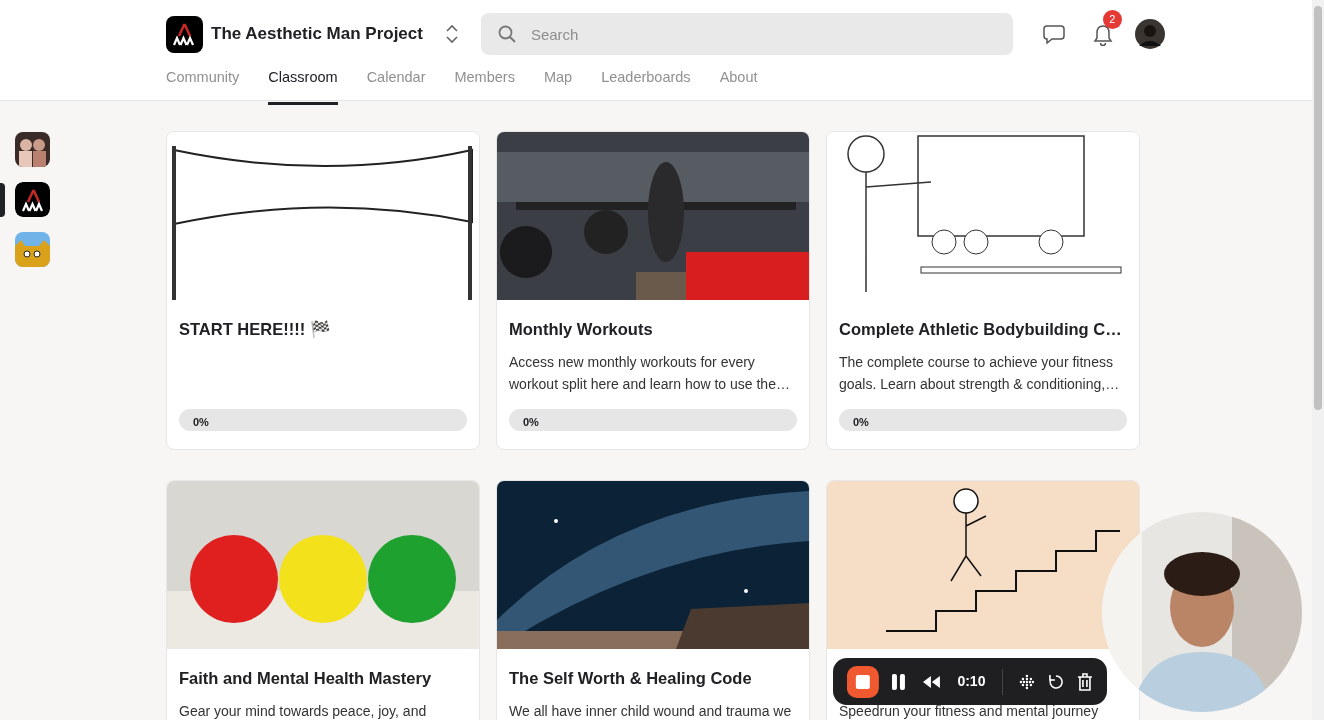 The image size is (1324, 720). I want to click on search-field: Search, so click(746, 34).